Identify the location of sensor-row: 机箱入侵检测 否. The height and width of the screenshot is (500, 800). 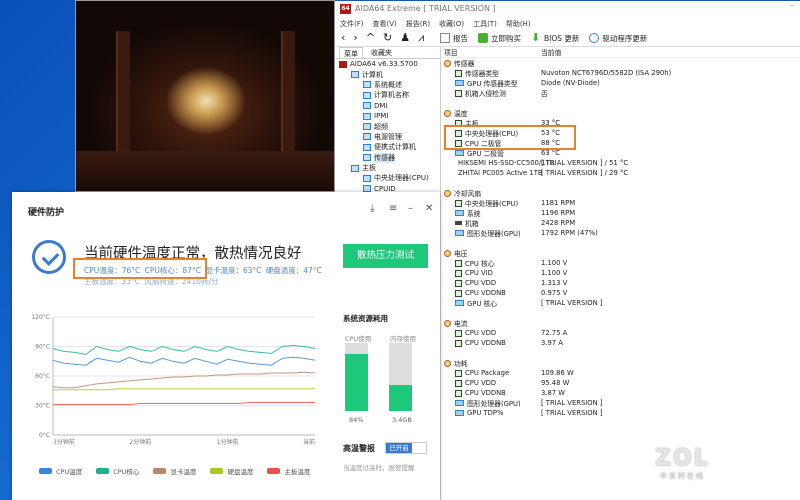
(620, 93).